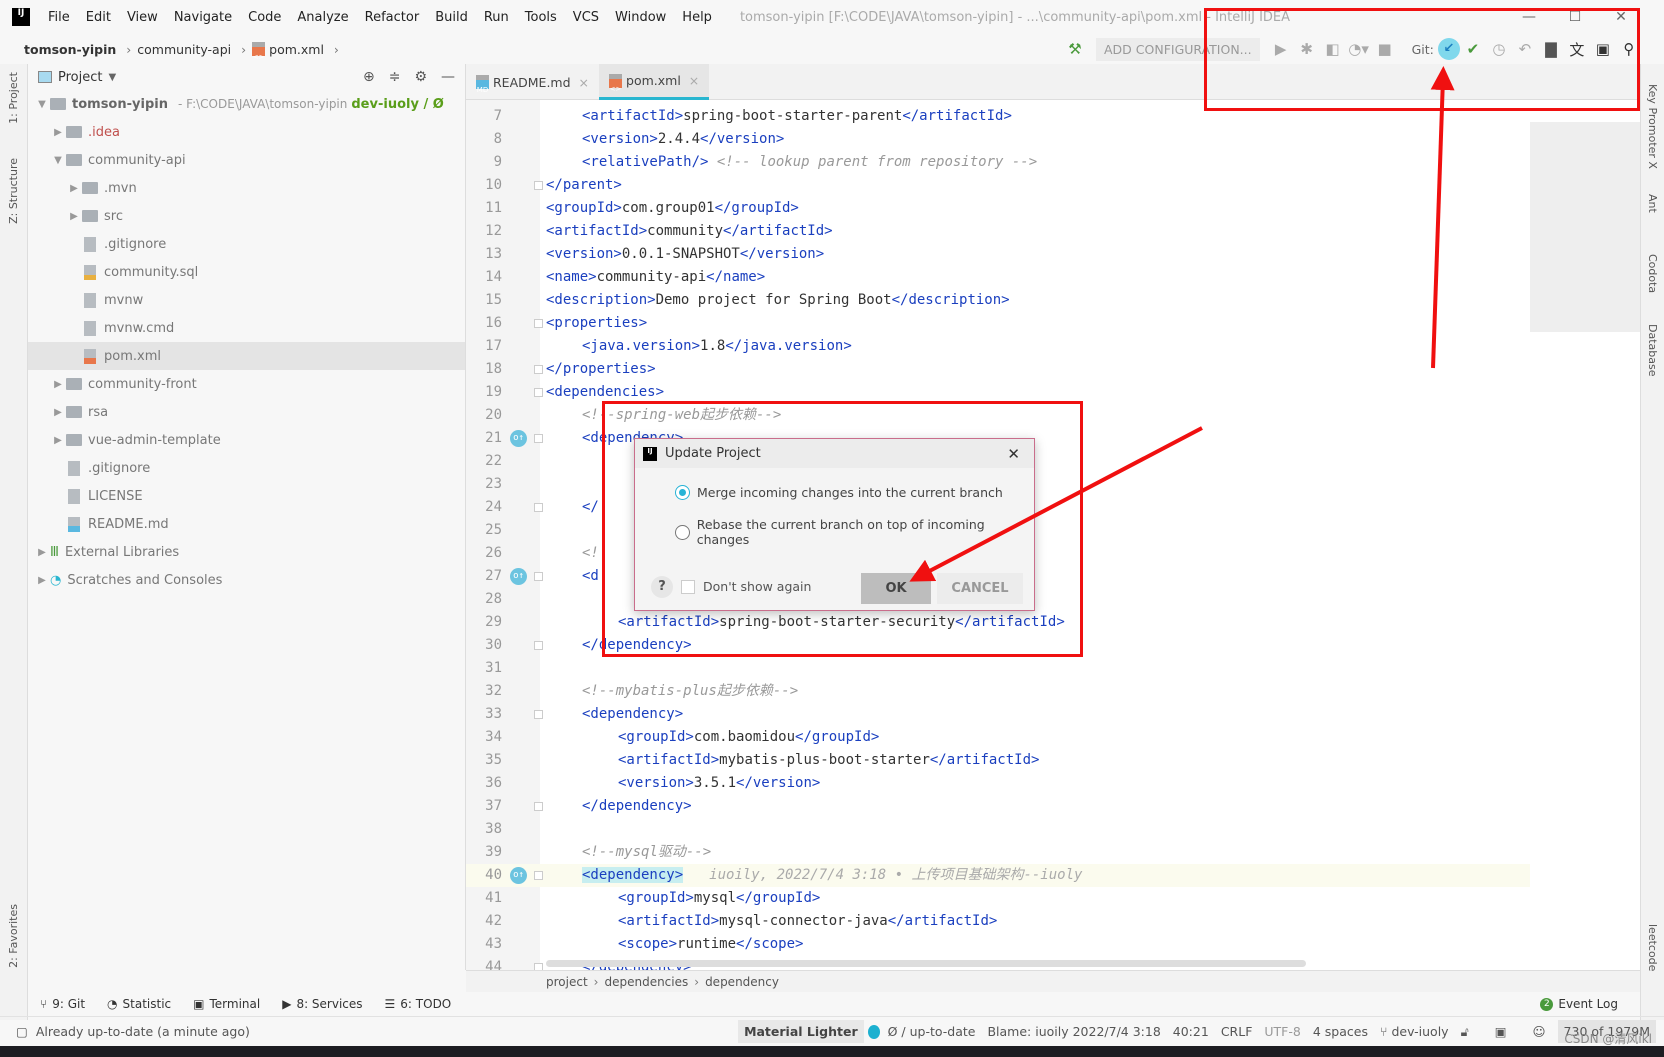 The height and width of the screenshot is (1057, 1664). Describe the element at coordinates (1056, 504) in the screenshot. I see `arrow-to-ok` at that location.